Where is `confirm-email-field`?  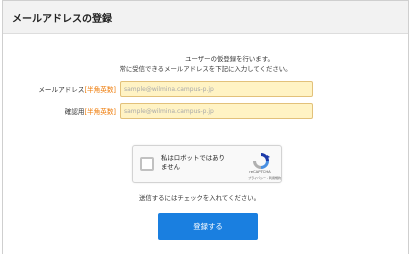
confirm-email-field is located at coordinates (216, 111).